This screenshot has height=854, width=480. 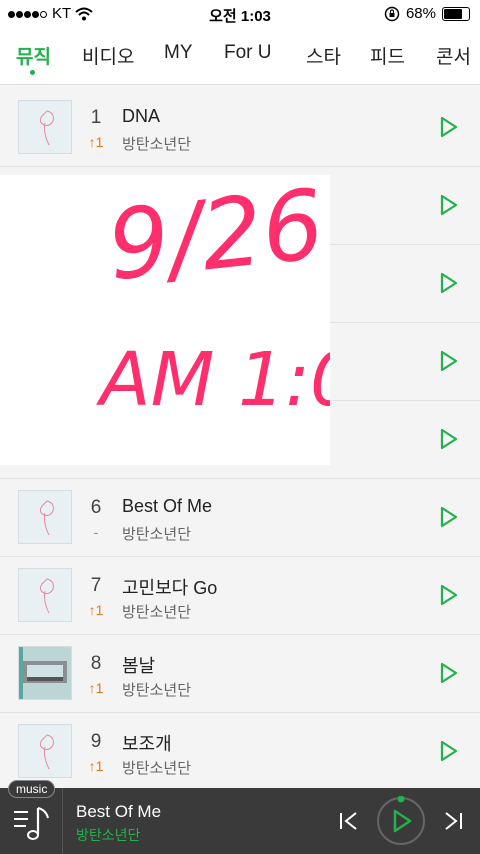 I want to click on active-tab-indicator, so click(x=32, y=72).